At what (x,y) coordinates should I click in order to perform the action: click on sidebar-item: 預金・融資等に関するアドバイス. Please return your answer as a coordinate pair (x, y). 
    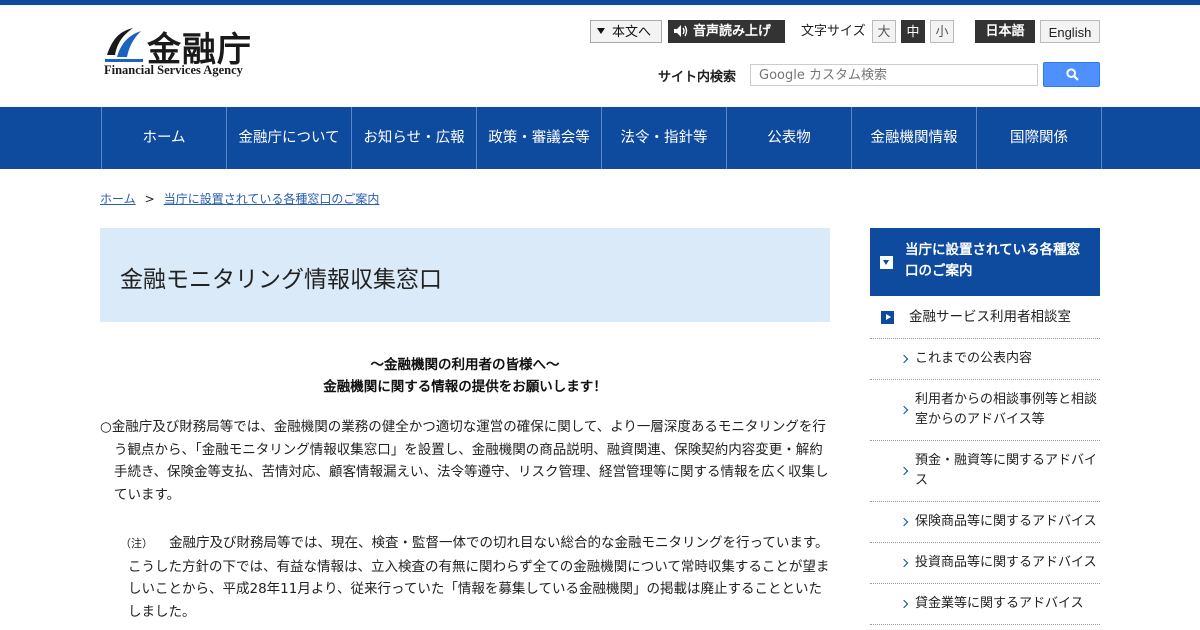
    Looking at the image, I should click on (985, 471).